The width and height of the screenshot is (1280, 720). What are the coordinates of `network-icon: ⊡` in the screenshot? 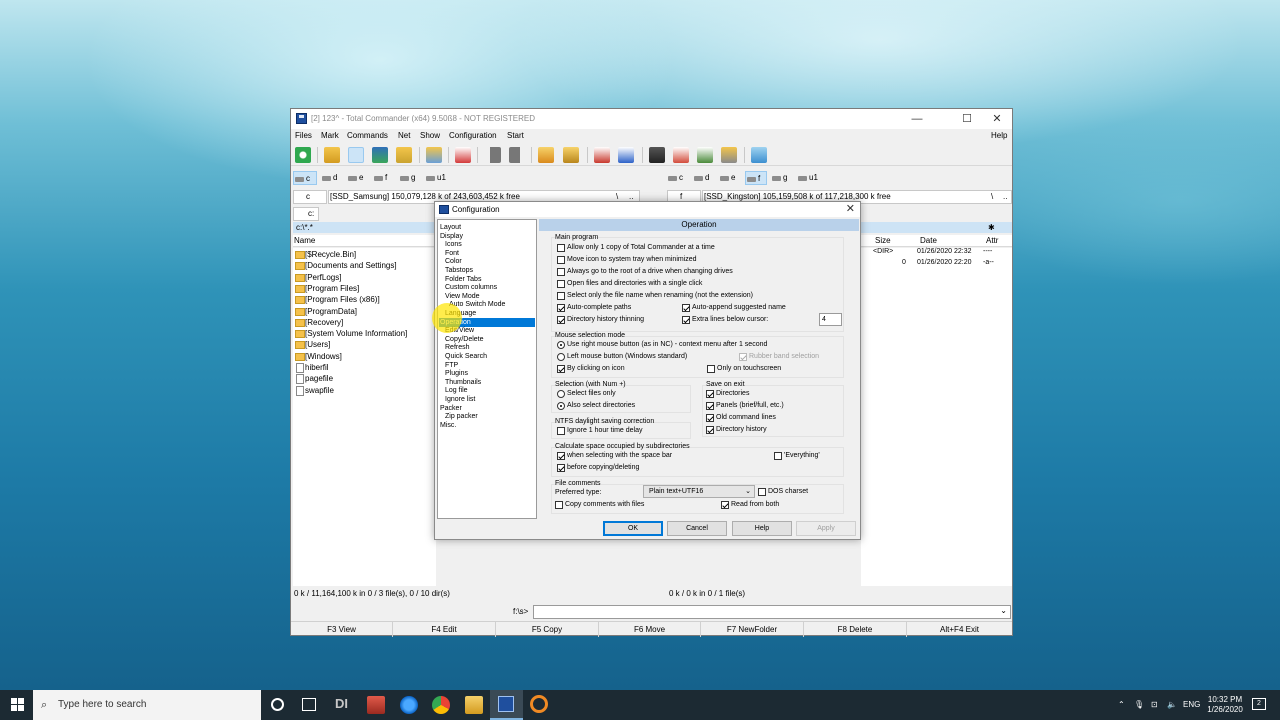 It's located at (1154, 705).